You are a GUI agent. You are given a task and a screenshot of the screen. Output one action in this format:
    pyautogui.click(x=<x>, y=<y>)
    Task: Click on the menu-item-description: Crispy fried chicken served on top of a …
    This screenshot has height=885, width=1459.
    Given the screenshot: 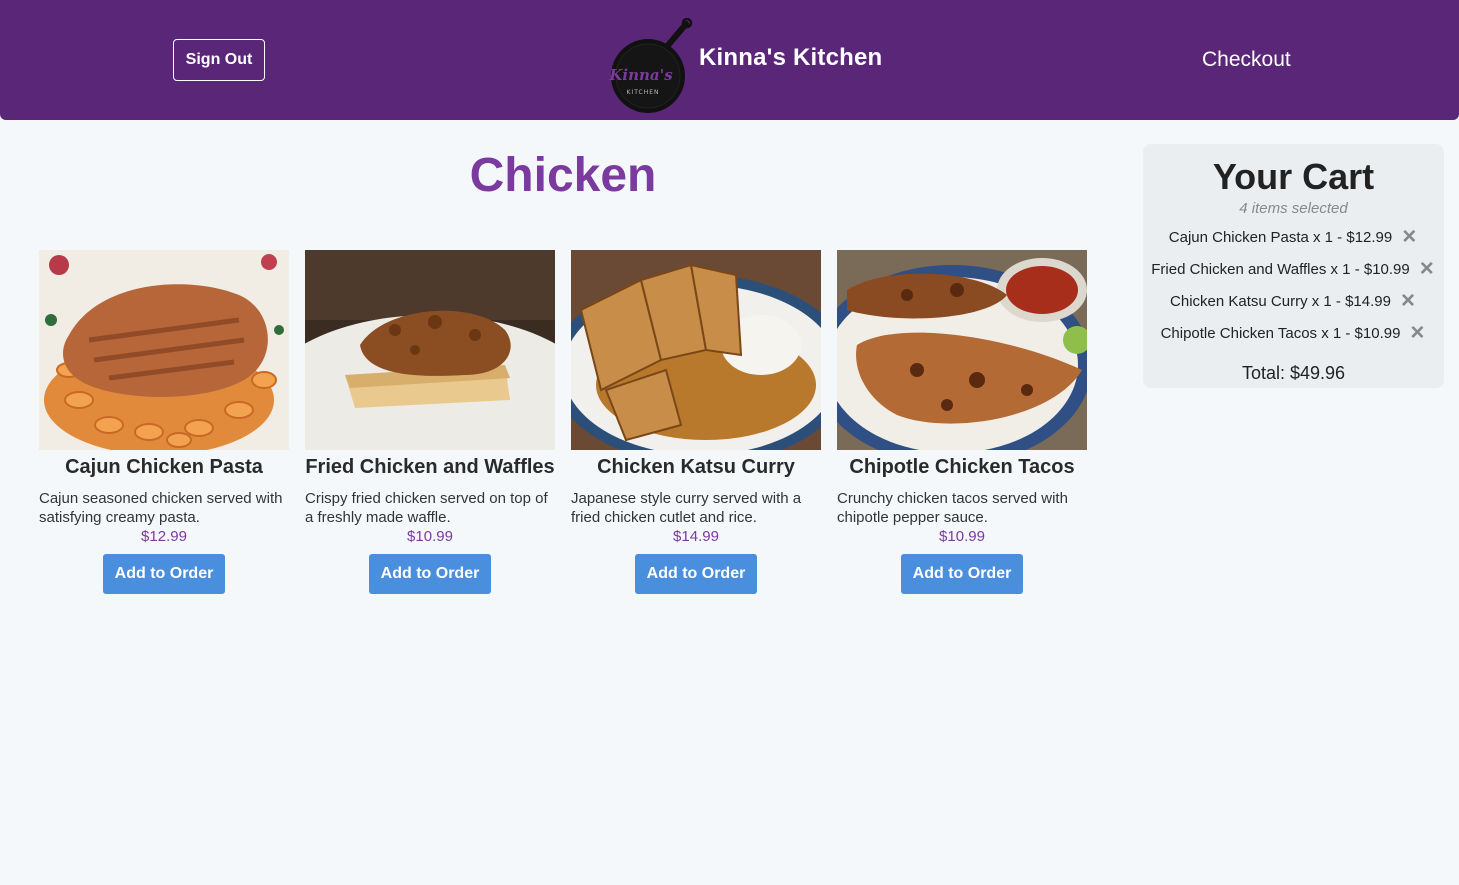 What is the action you would take?
    pyautogui.click(x=426, y=508)
    